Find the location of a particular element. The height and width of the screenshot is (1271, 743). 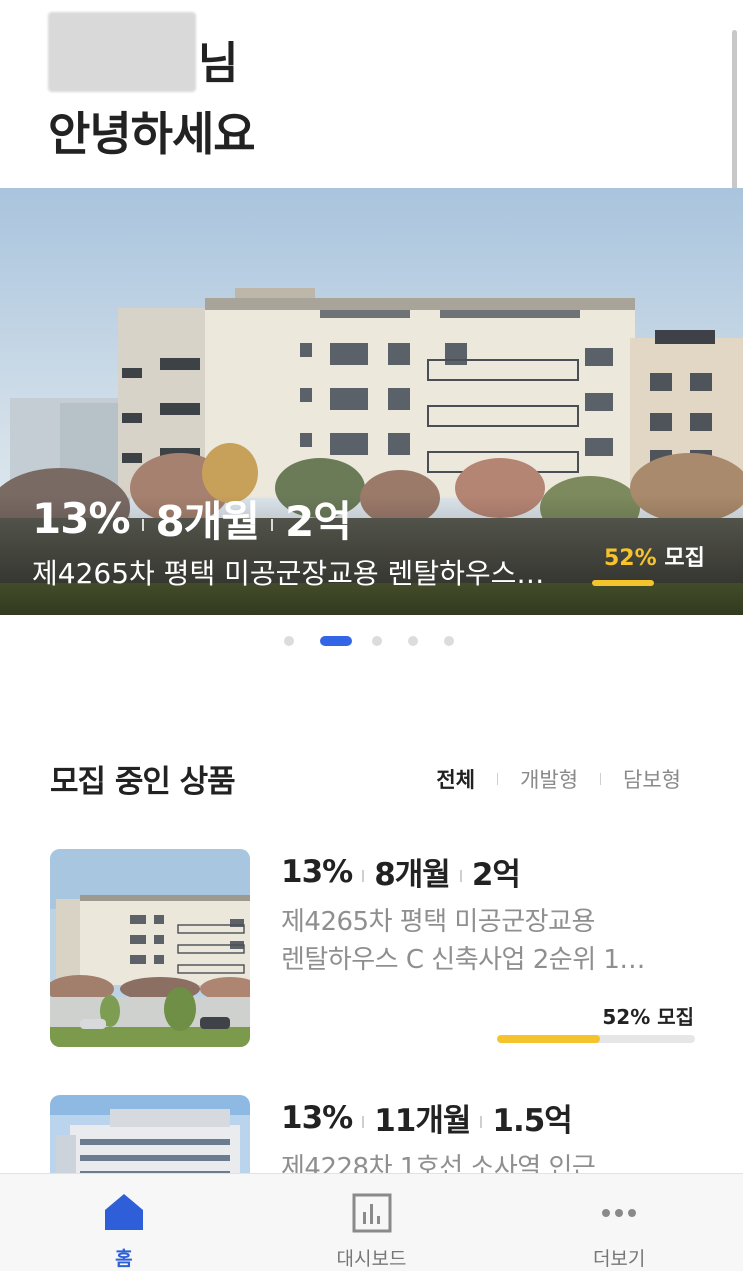

filter-tab-development: 개발형 is located at coordinates (549, 779).